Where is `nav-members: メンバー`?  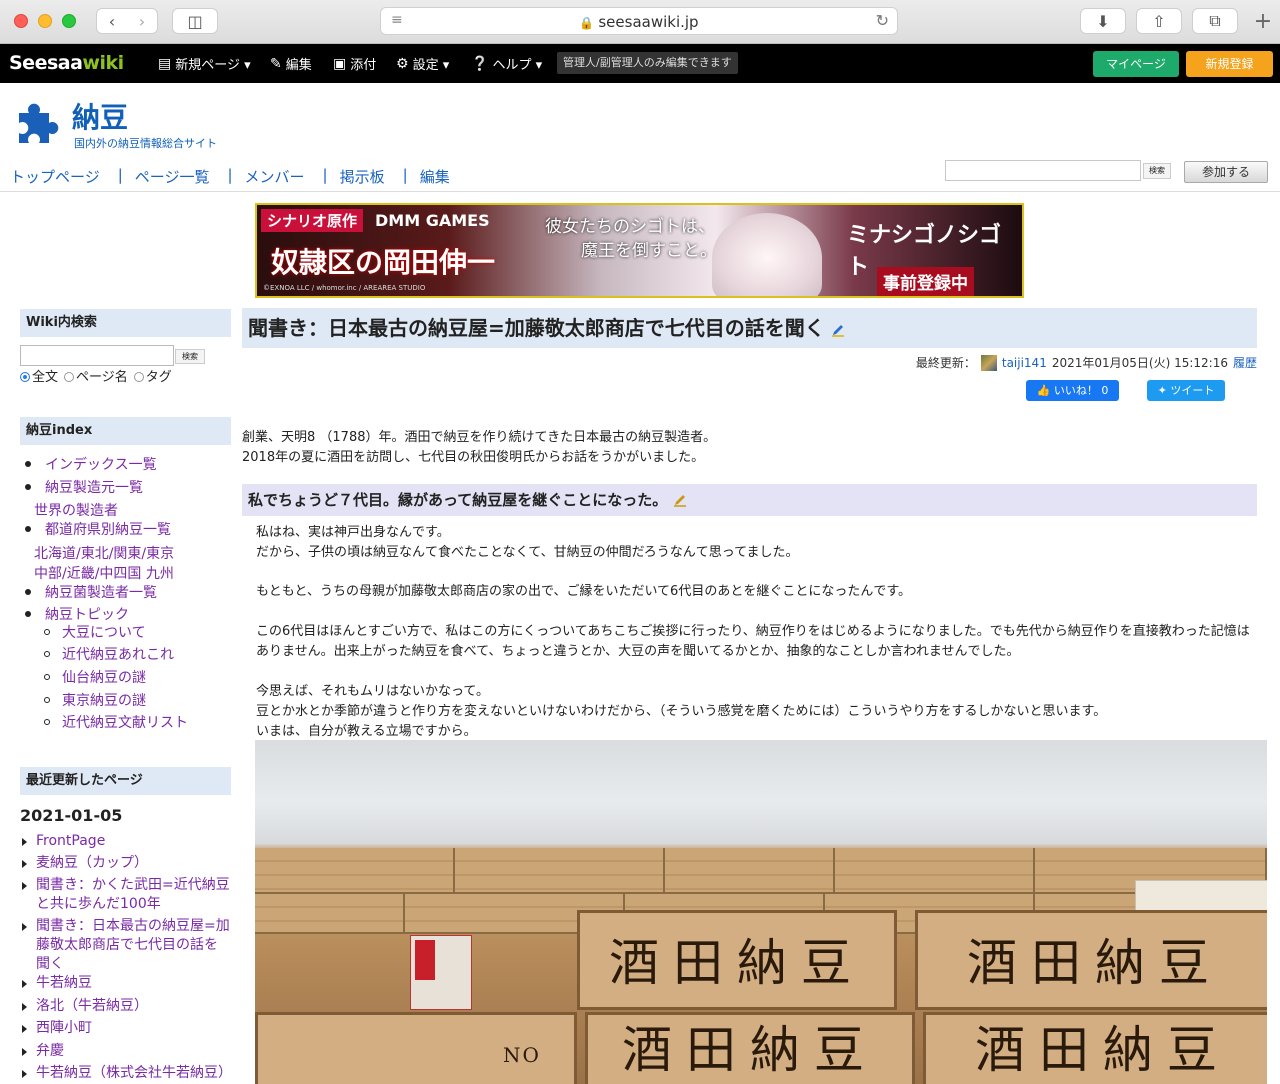
nav-members: メンバー is located at coordinates (284, 176).